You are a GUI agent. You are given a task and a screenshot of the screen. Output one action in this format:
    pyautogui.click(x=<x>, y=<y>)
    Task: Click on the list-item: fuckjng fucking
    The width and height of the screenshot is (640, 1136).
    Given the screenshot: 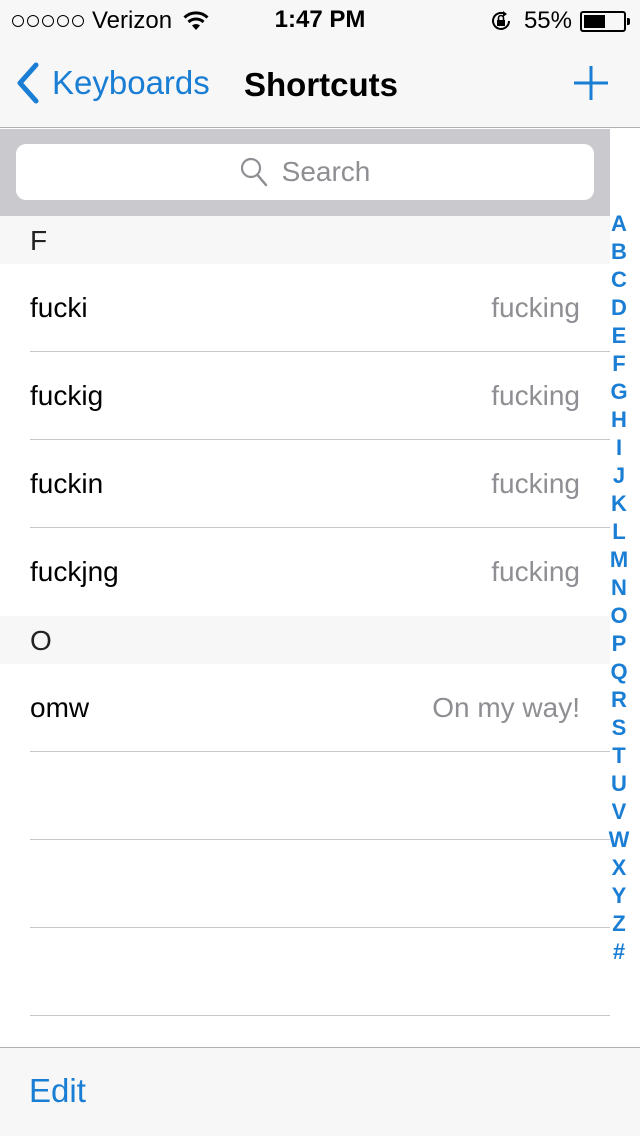 What is the action you would take?
    pyautogui.click(x=305, y=572)
    